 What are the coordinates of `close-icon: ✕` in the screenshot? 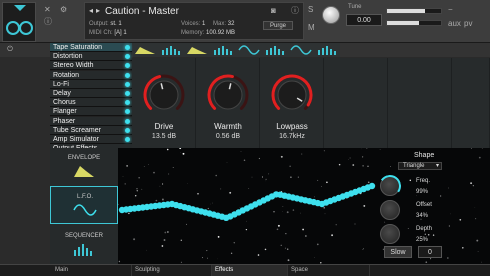 It's located at (47, 10).